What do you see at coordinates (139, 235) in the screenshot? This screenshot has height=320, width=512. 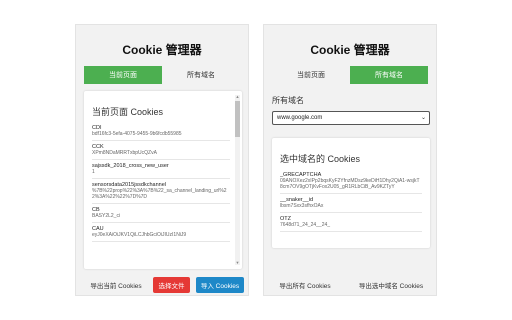 I see `cookie-value: eyJ0eXAiOiJKV1QiLCJhbGciOiJIUzI1NiJ9` at bounding box center [139, 235].